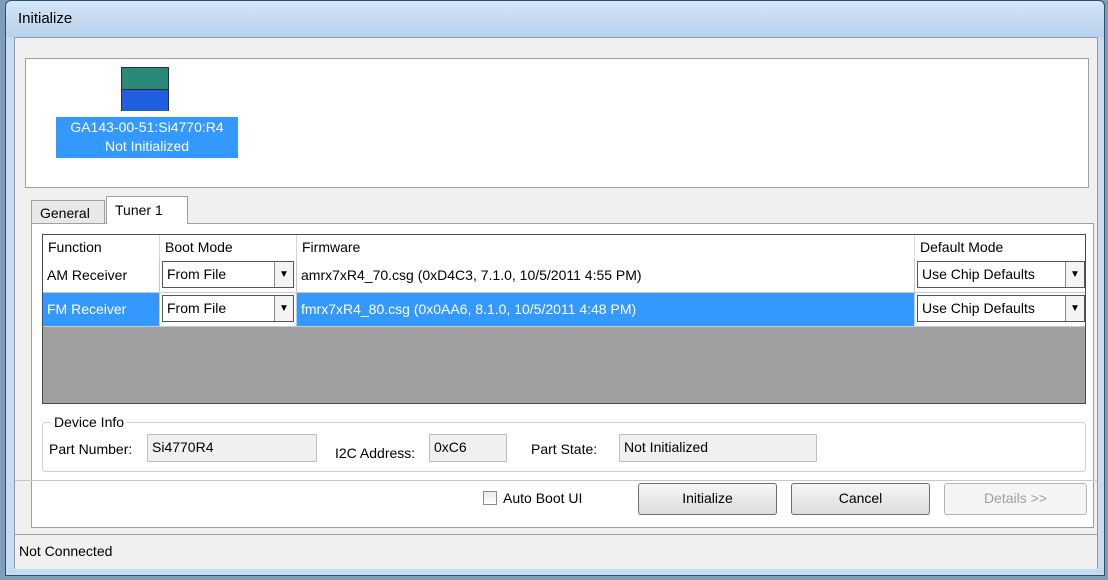  I want to click on button-separator, so click(556, 480).